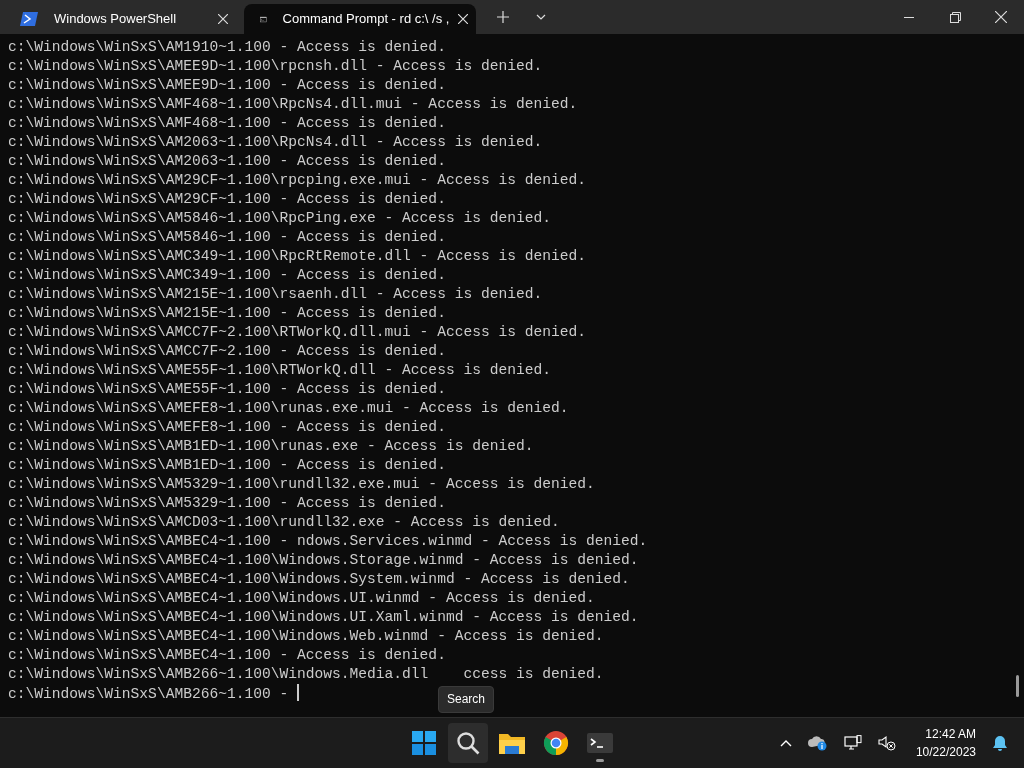  I want to click on console-line: c:\Windows\WinSxS\AMB1ED~1.100\runas.exe - Access is denied., so click(271, 446).